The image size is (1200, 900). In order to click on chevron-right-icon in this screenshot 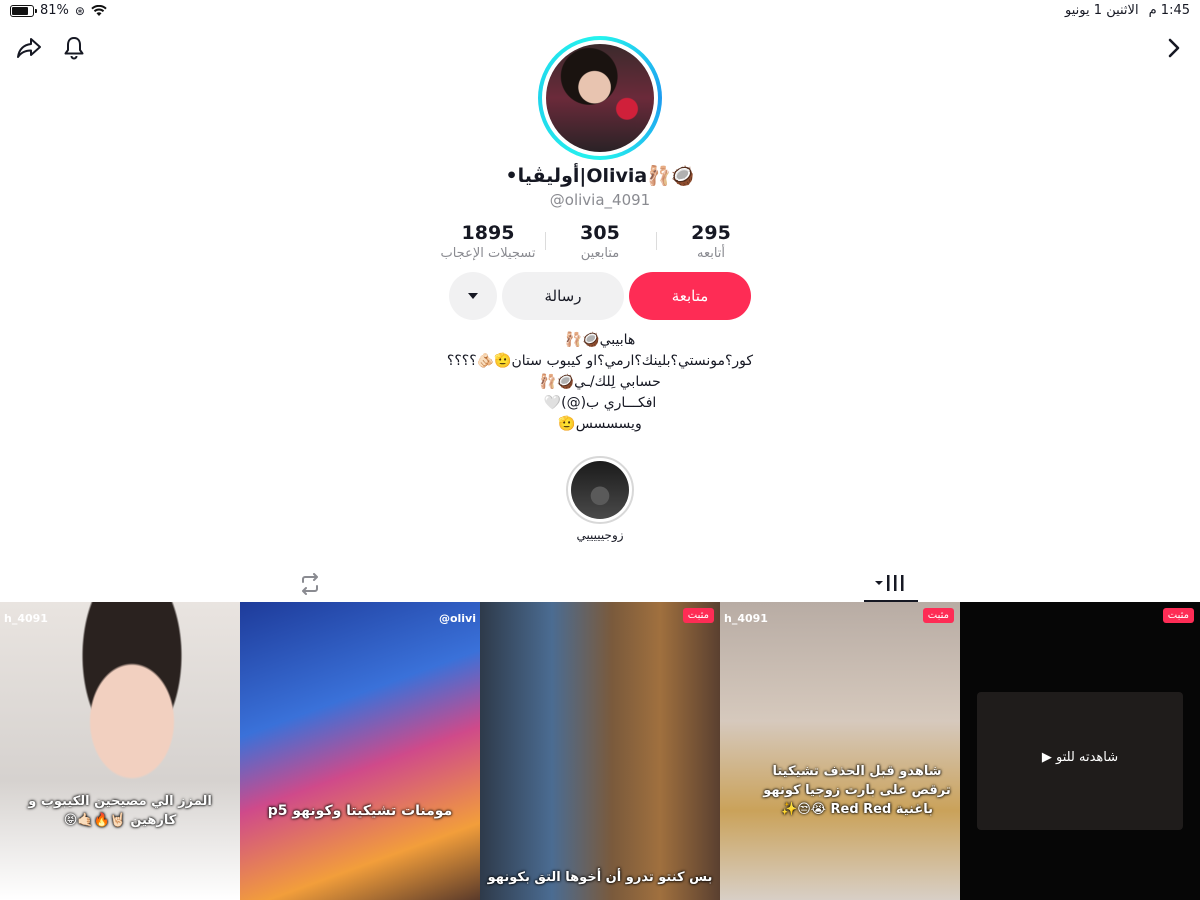, I will do `click(1174, 48)`.